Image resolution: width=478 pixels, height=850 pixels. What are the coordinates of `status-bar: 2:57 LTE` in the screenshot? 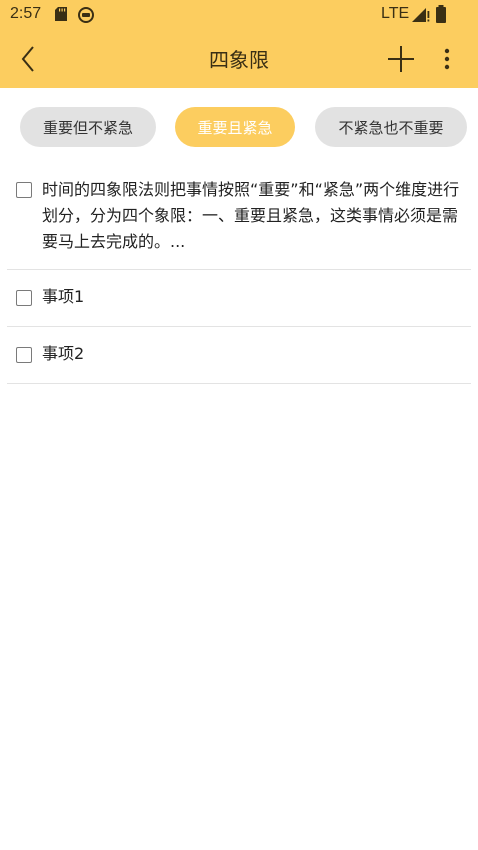 It's located at (239, 15).